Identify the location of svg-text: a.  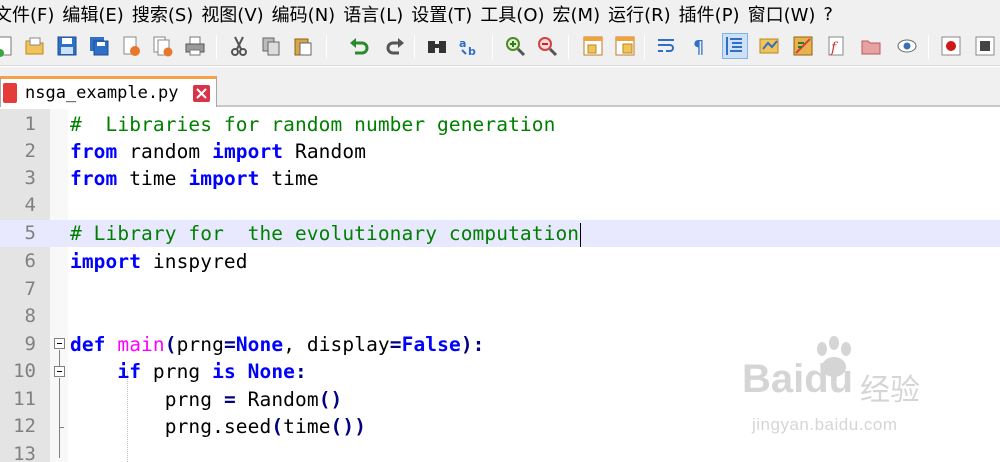
(462, 43).